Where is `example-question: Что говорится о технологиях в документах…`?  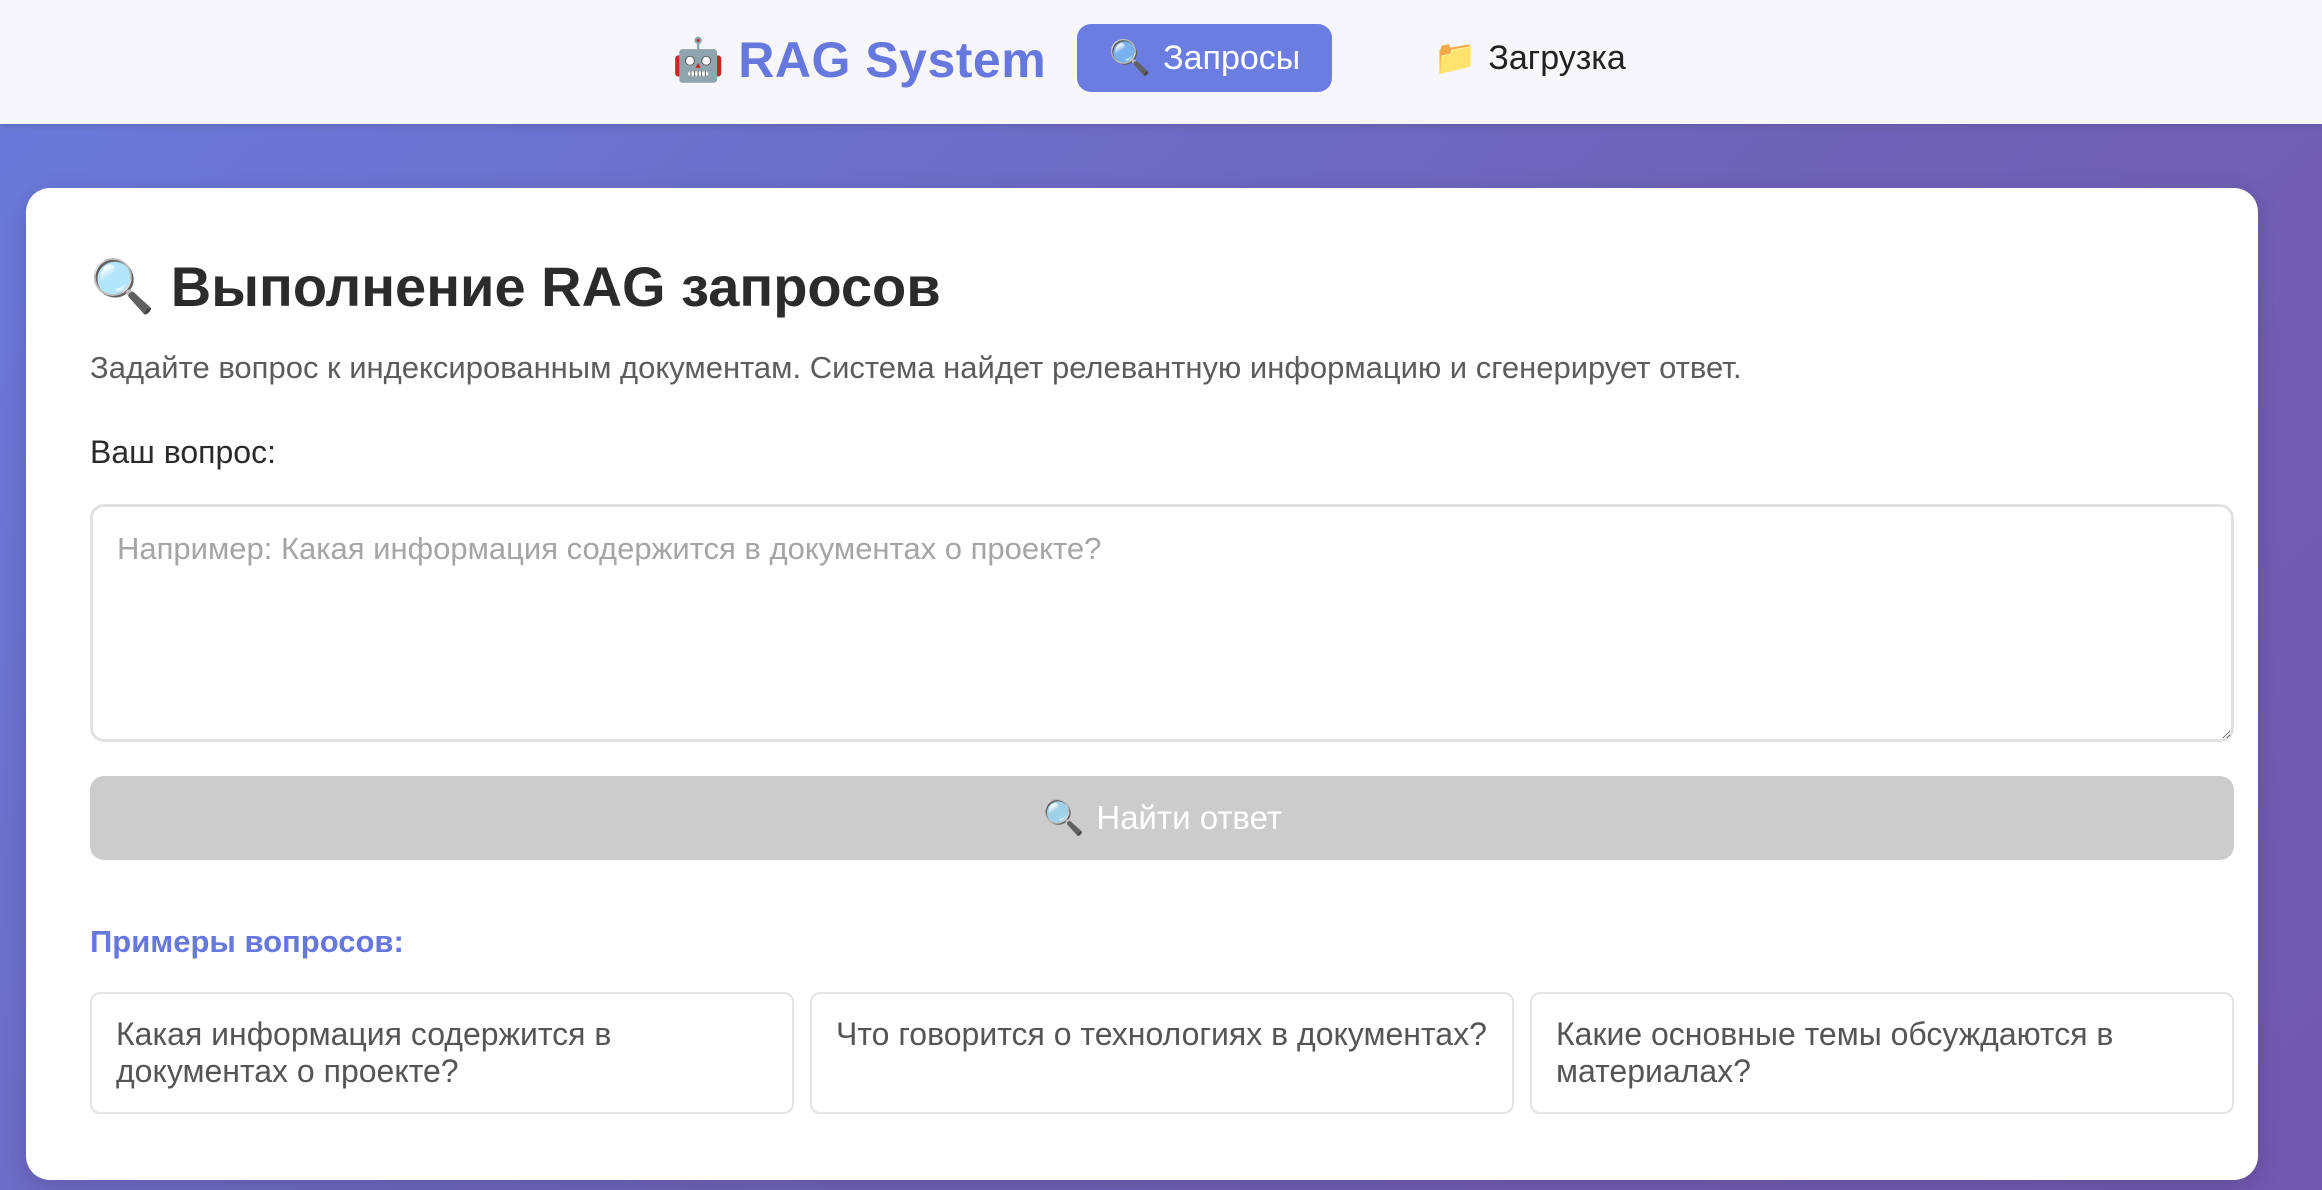
example-question: Что говорится о технологиях в документах… is located at coordinates (1162, 1053).